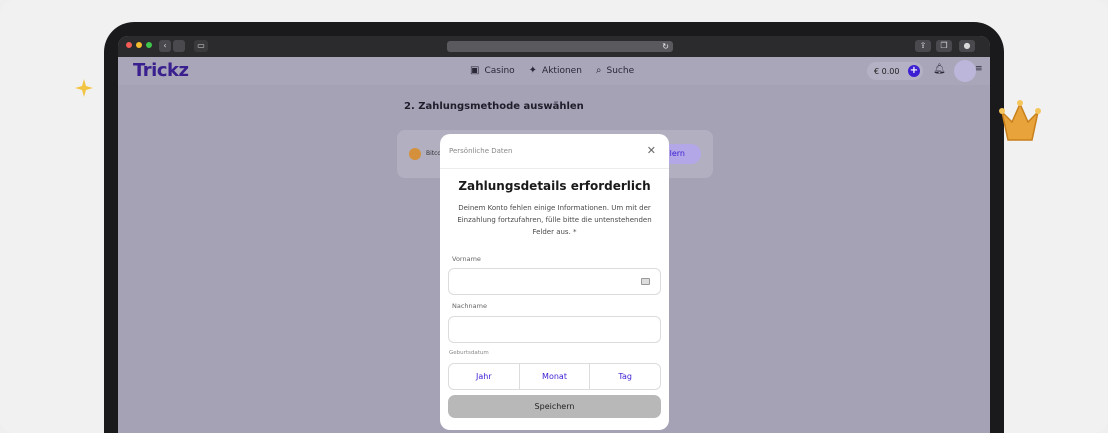 Image resolution: width=1108 pixels, height=433 pixels. I want to click on payment-method-name: Bitco, so click(434, 153).